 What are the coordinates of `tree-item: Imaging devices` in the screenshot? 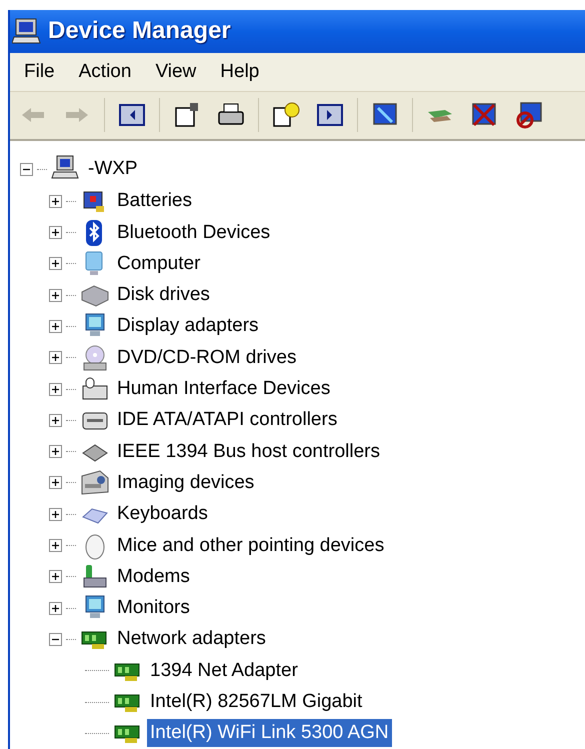 It's located at (186, 482).